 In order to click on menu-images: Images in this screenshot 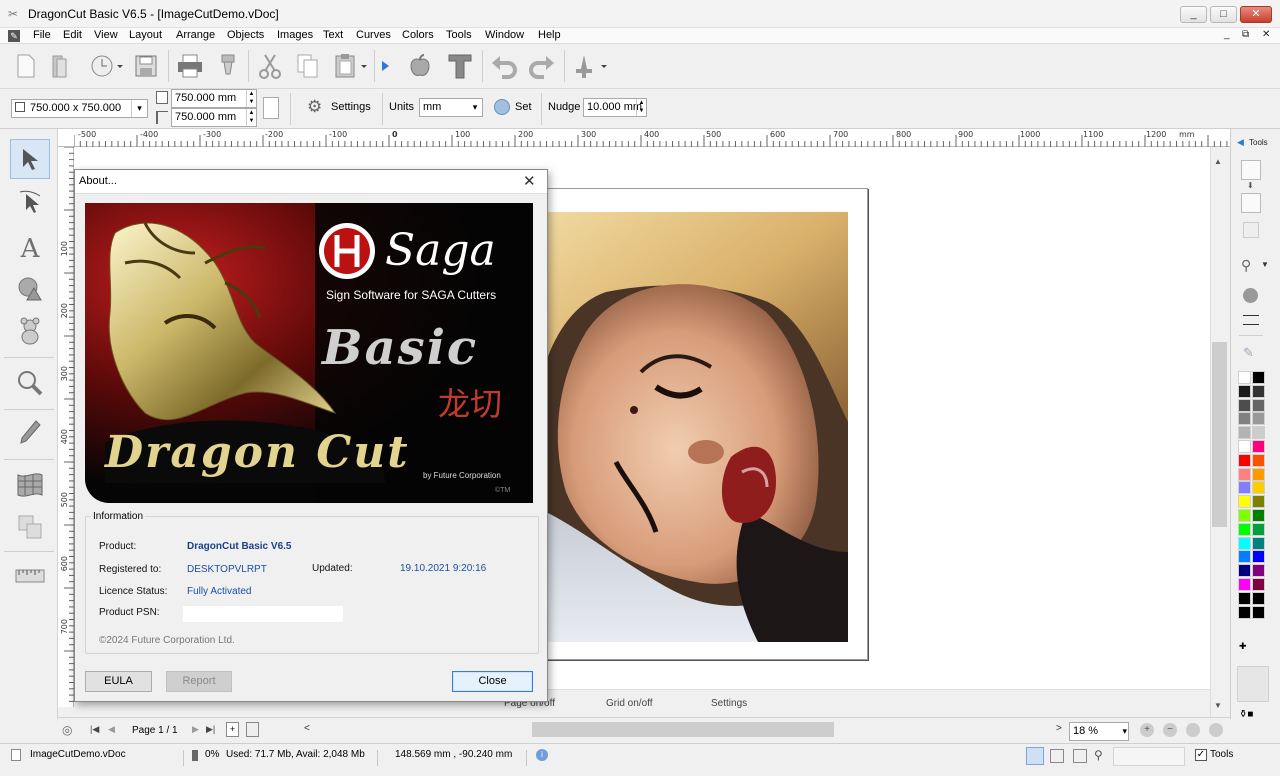, I will do `click(295, 36)`.